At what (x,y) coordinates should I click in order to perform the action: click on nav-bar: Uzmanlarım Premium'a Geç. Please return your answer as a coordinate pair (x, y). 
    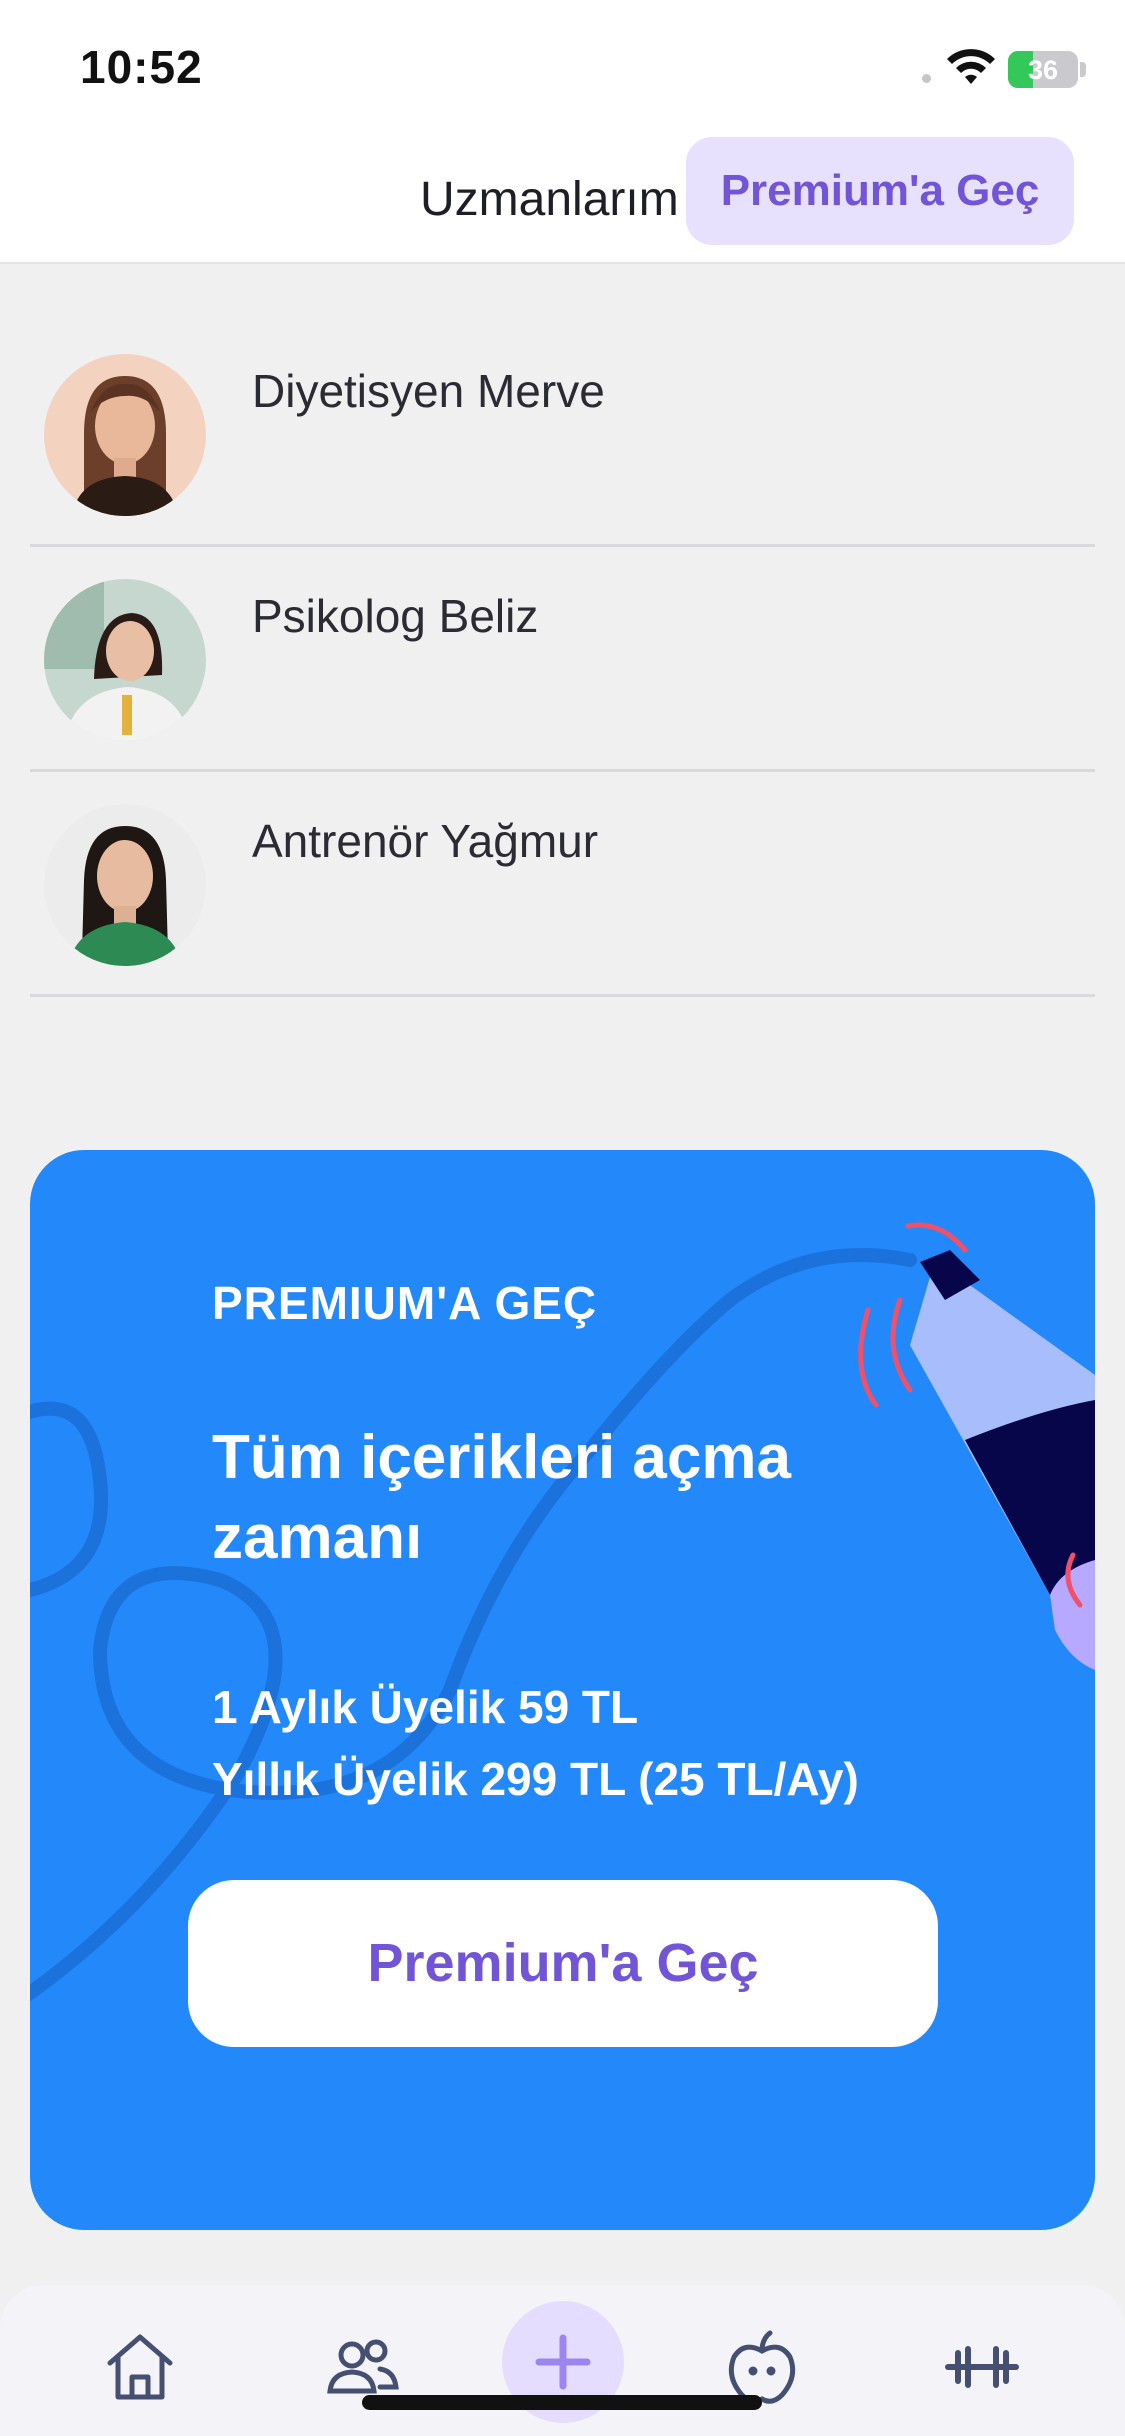
    Looking at the image, I should click on (562, 198).